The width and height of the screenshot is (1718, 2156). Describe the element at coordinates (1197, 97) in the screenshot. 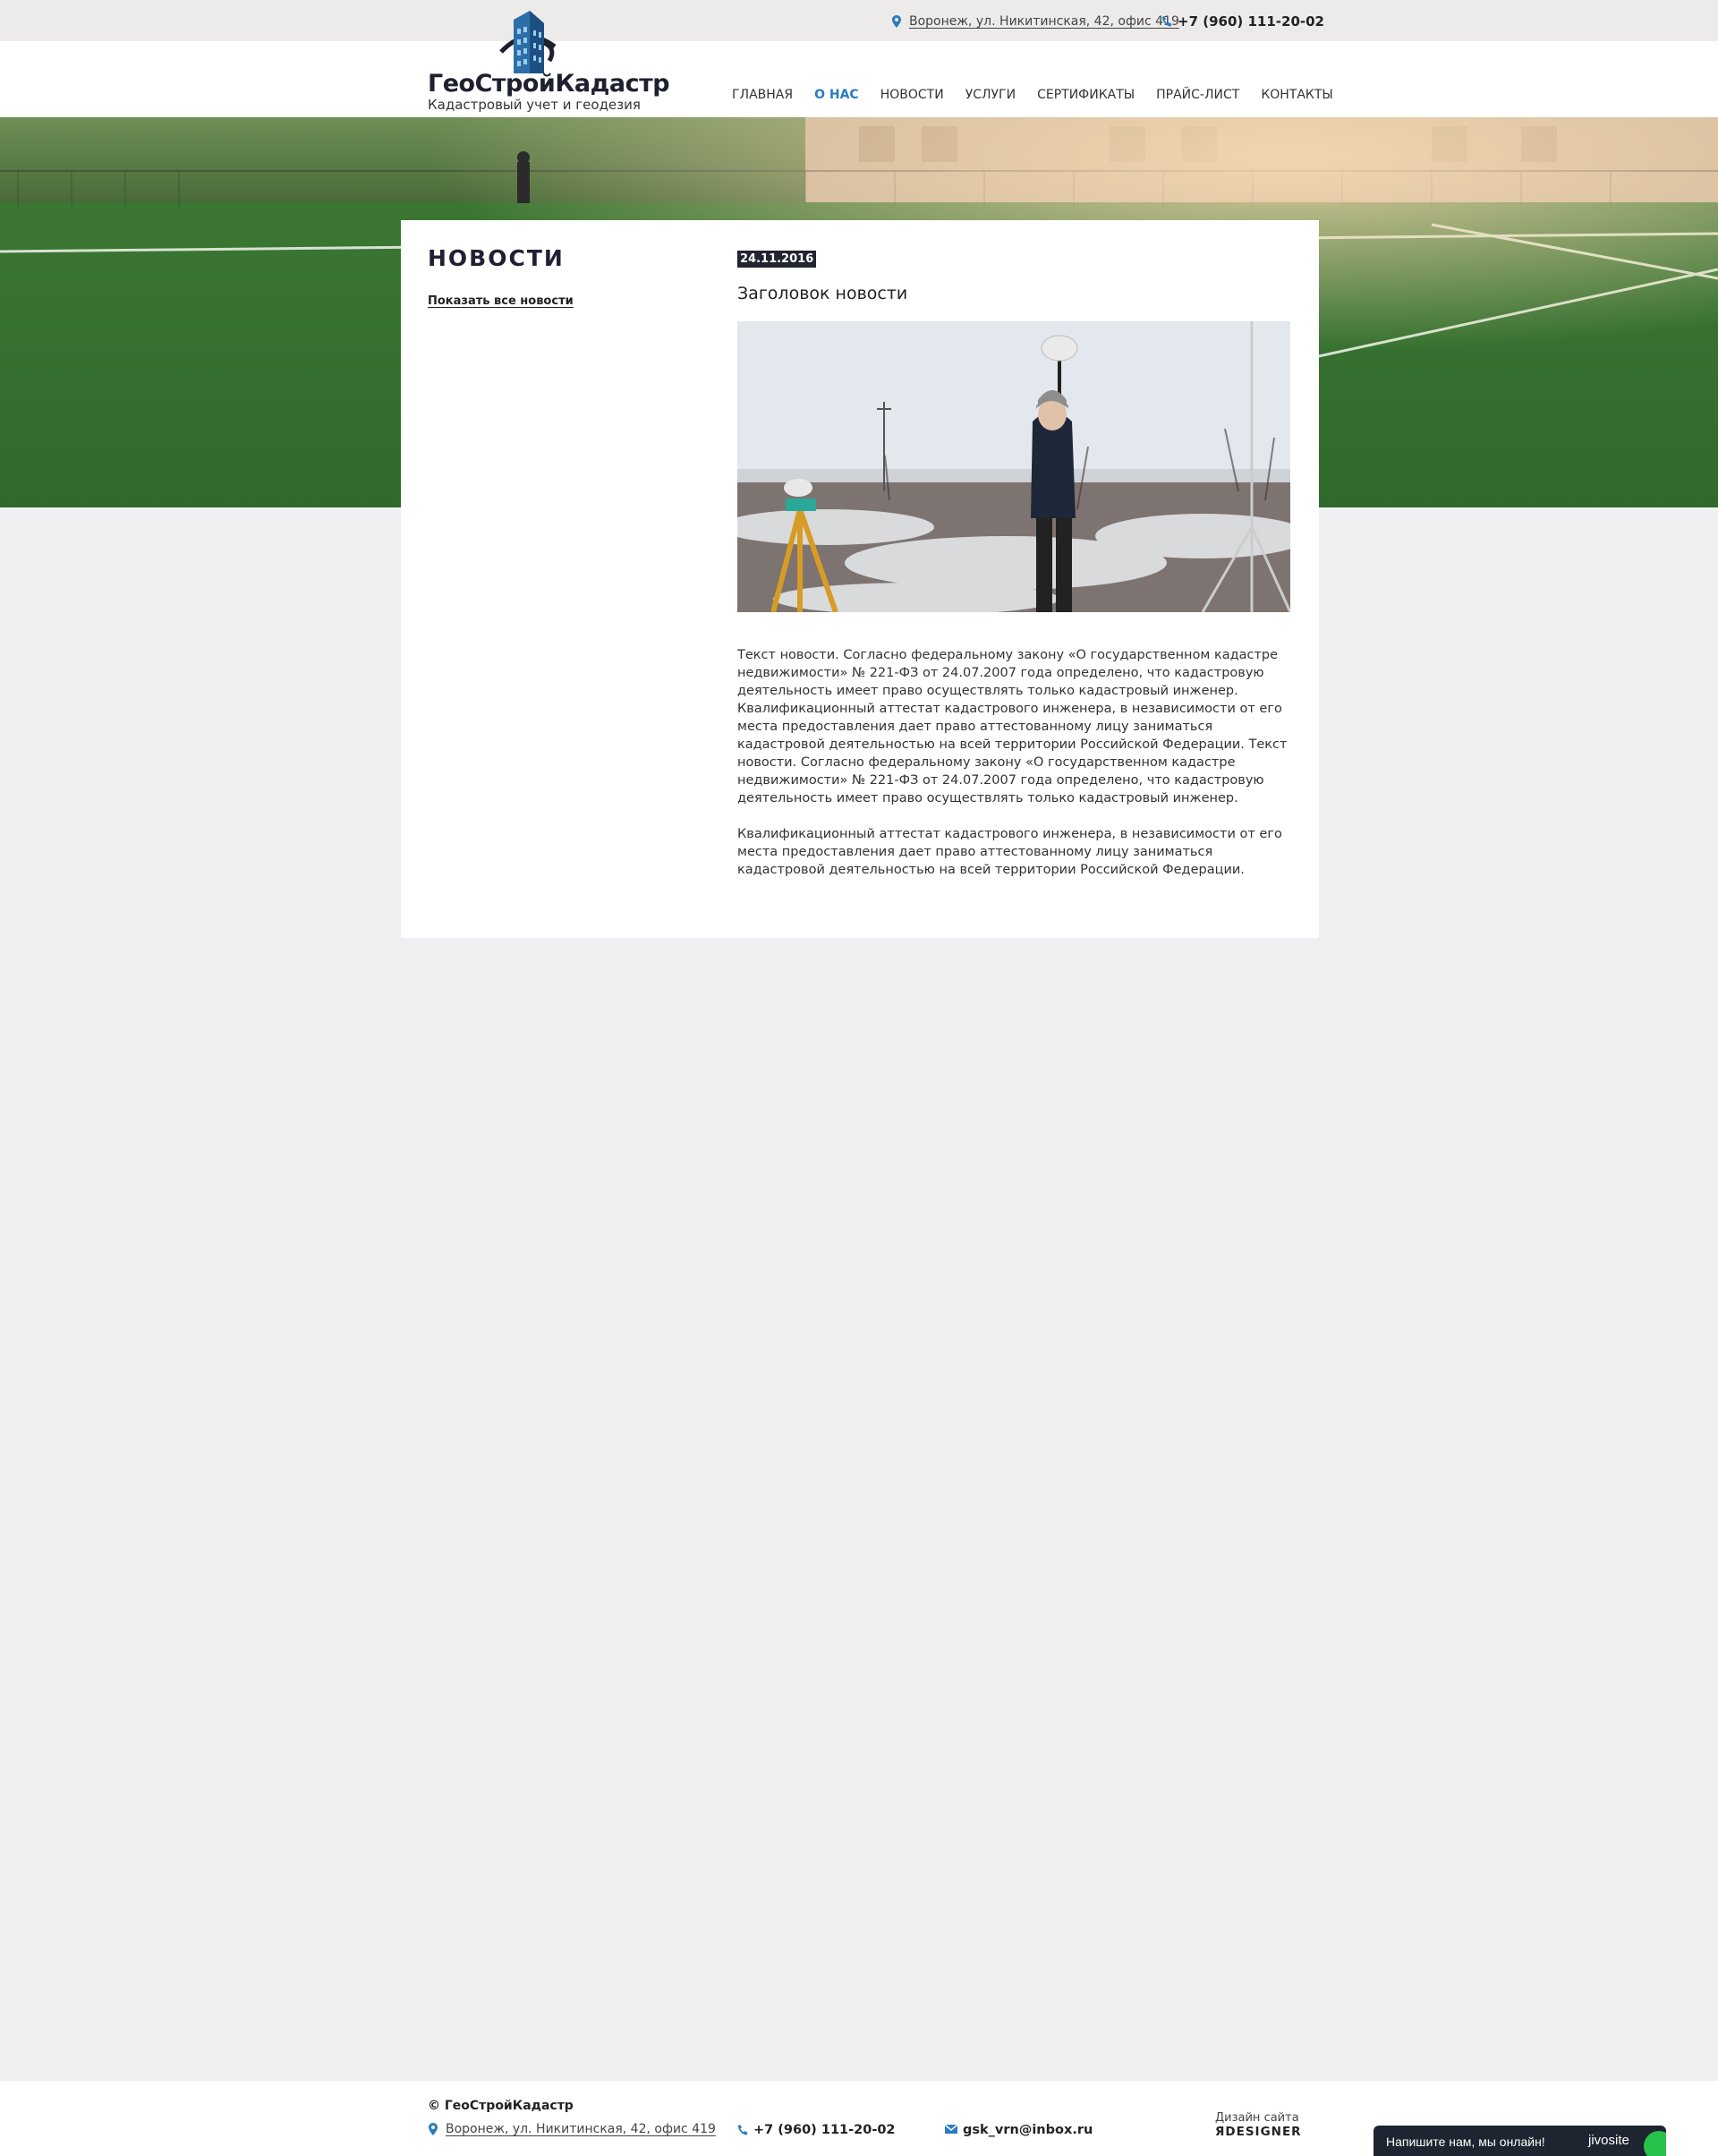

I see `nav-item-price-list: ПРАЙС-ЛИСТ` at that location.